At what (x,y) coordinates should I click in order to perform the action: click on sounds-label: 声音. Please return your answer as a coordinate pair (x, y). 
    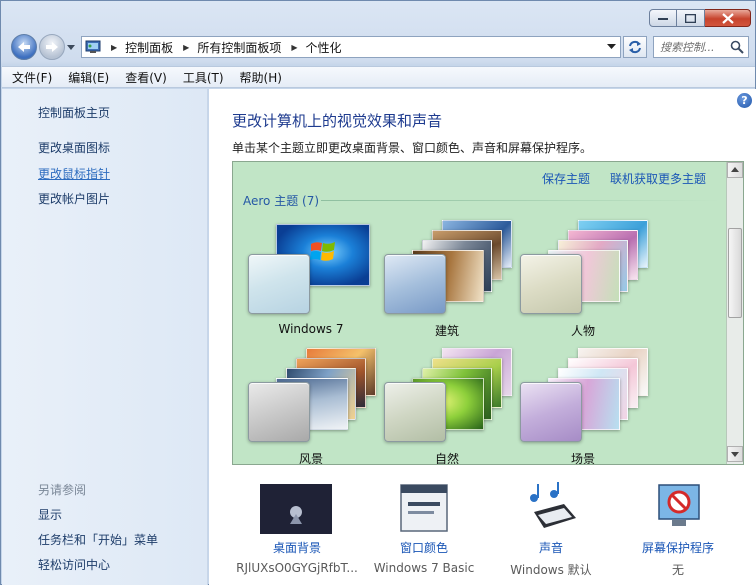
    Looking at the image, I should click on (550, 548).